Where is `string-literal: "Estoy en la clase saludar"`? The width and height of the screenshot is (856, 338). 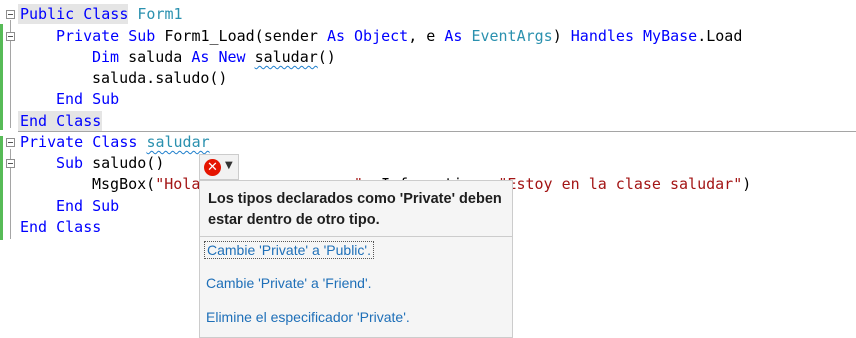 string-literal: "Estoy en la clase saludar" is located at coordinates (620, 184).